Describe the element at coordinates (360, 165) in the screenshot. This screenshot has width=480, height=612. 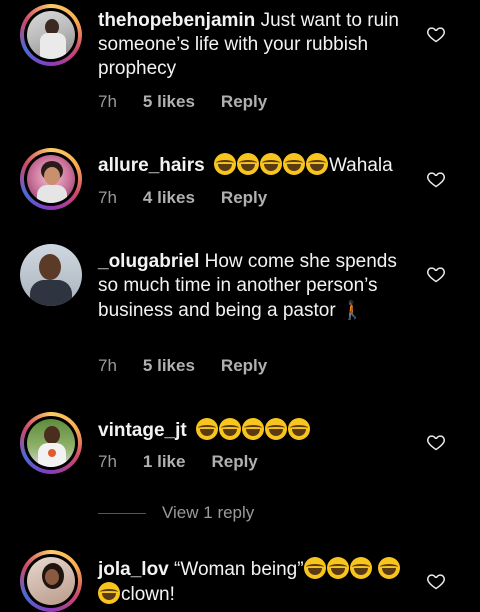
I see `comment-body: Wahala` at that location.